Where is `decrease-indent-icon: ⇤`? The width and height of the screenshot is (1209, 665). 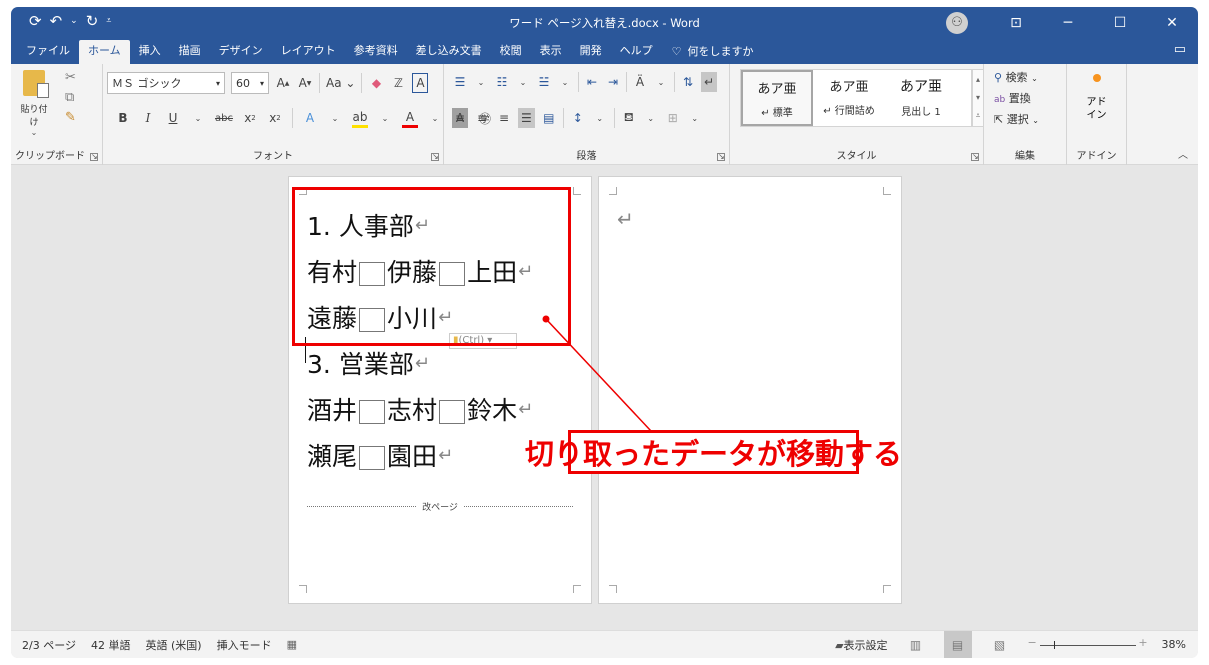
decrease-indent-icon: ⇤ is located at coordinates (592, 82).